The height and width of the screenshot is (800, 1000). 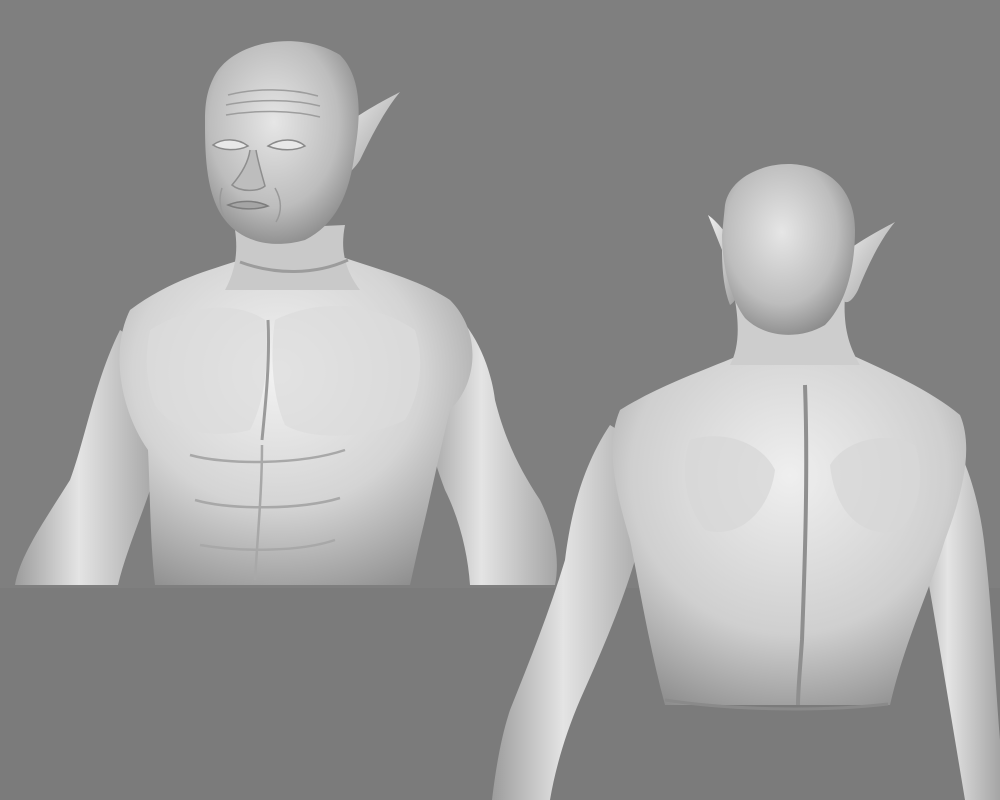 I want to click on front-pectoral-left, so click(x=206, y=370).